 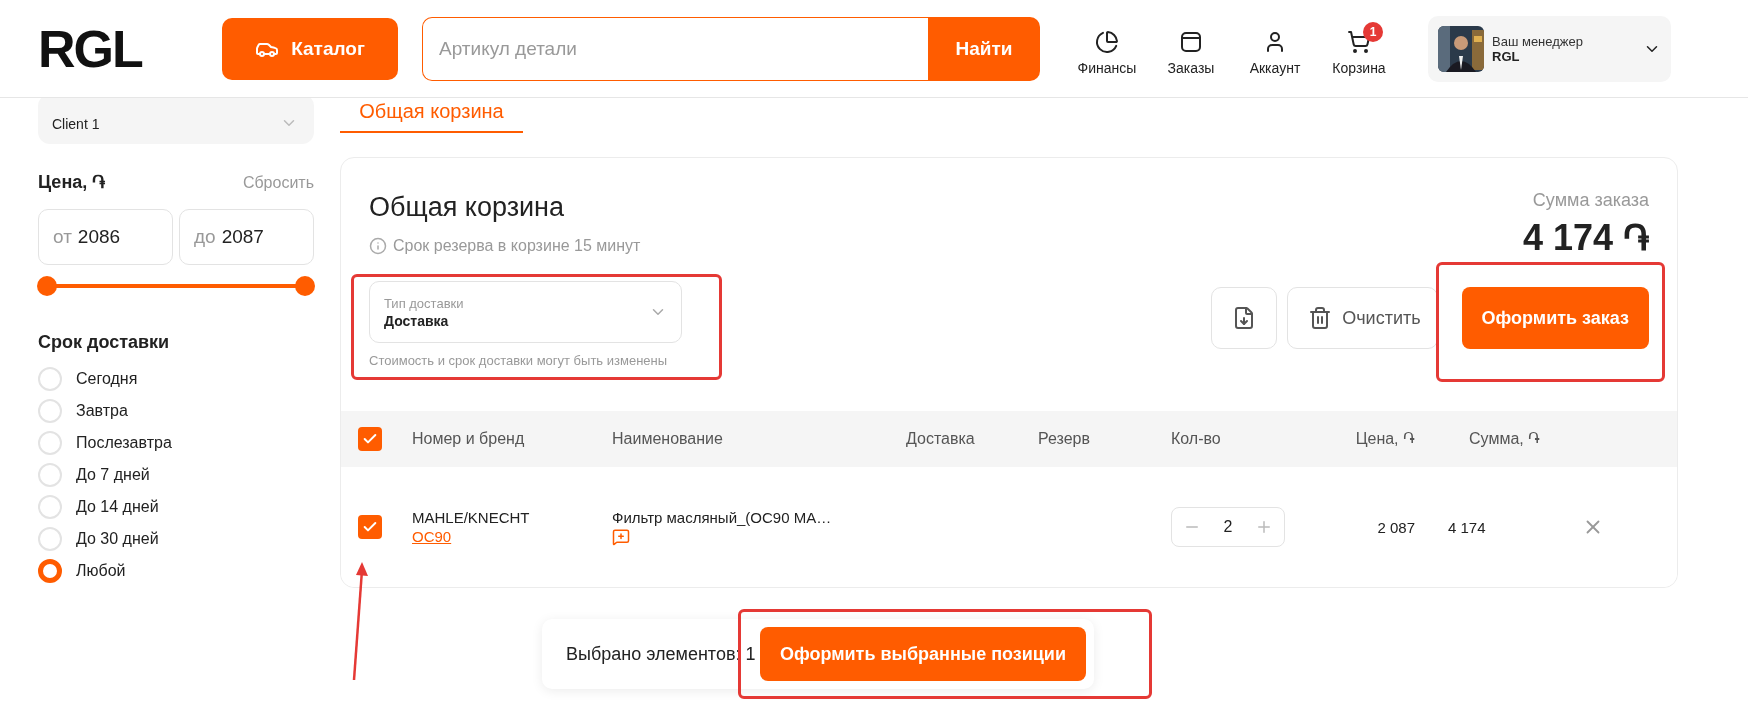 What do you see at coordinates (675, 48) in the screenshot?
I see `search-field: Артикул детали` at bounding box center [675, 48].